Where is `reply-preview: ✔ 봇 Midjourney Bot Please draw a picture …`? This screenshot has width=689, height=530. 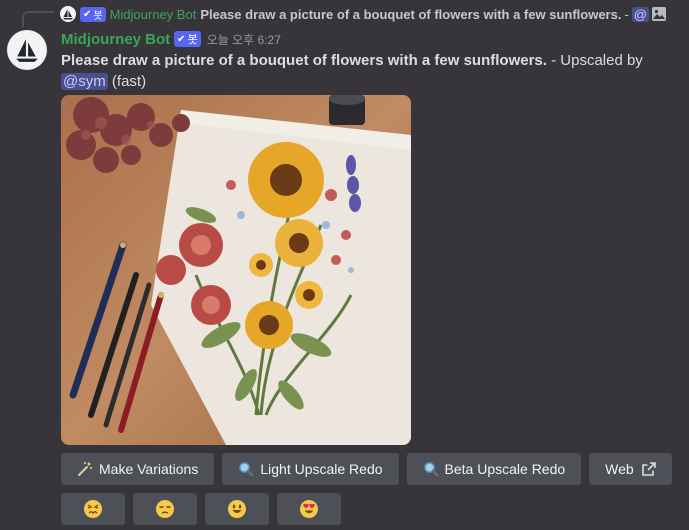
reply-preview: ✔ 봇 Midjourney Bot Please draw a picture … is located at coordinates (374, 14).